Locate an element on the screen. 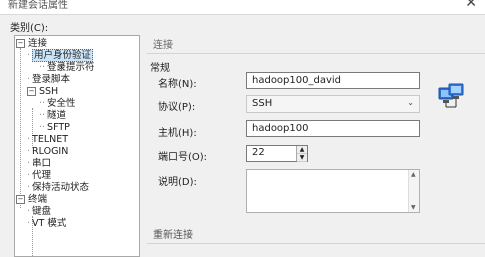 The width and height of the screenshot is (485, 257). tree-item-keepalive: · 保持活动状态 is located at coordinates (58, 188).